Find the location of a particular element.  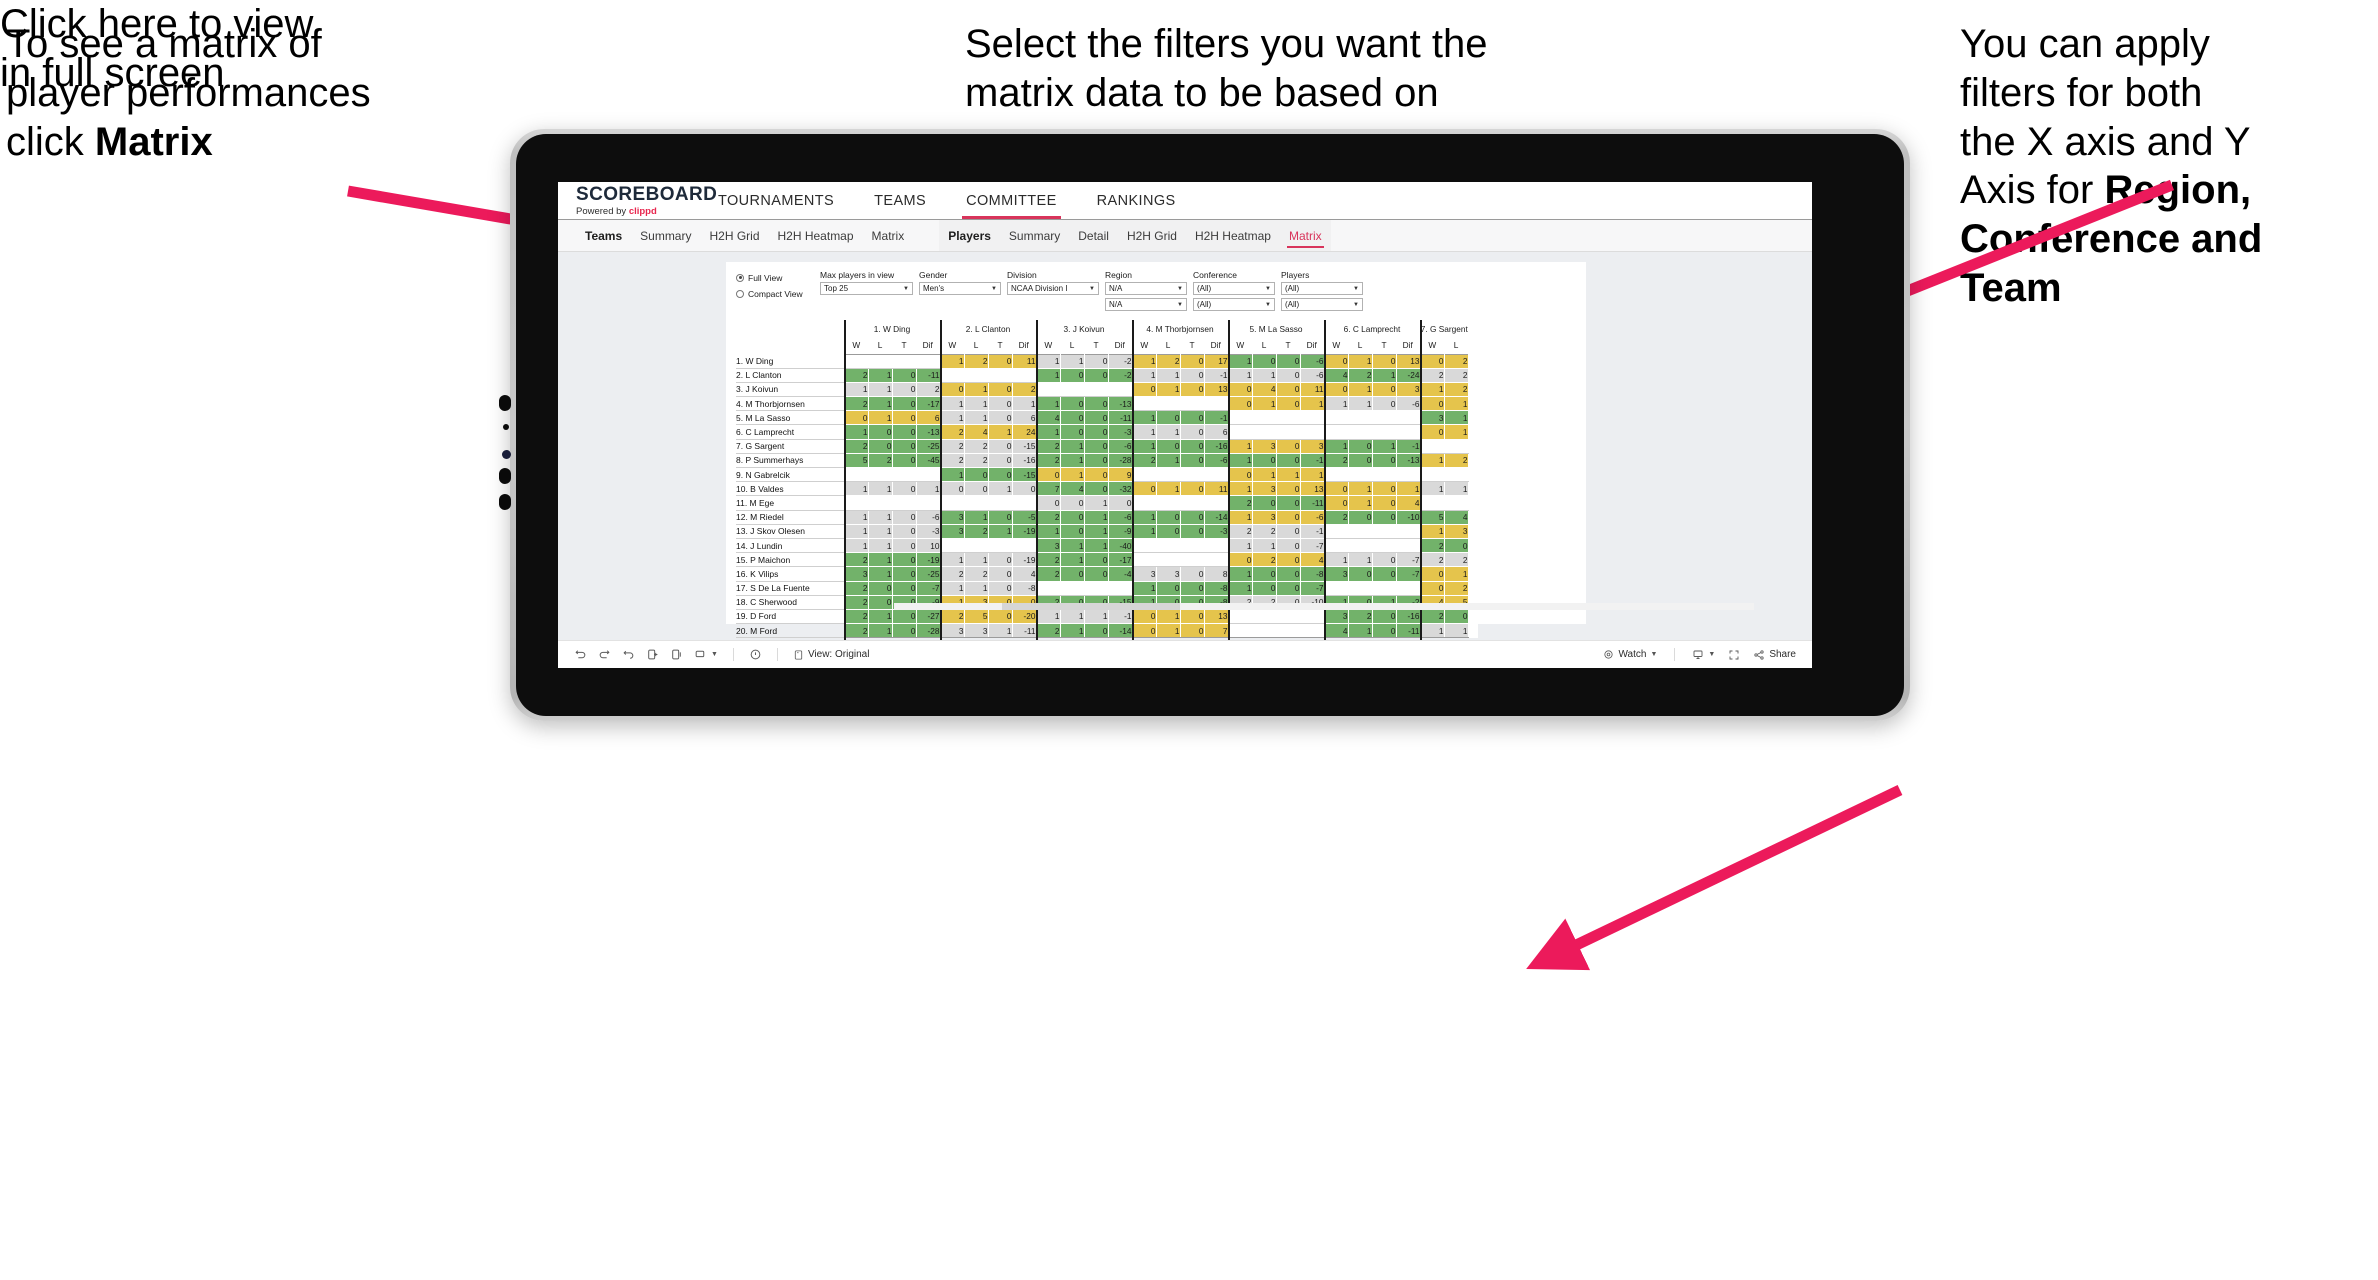

radio-compact-view: Compact View is located at coordinates (778, 293).